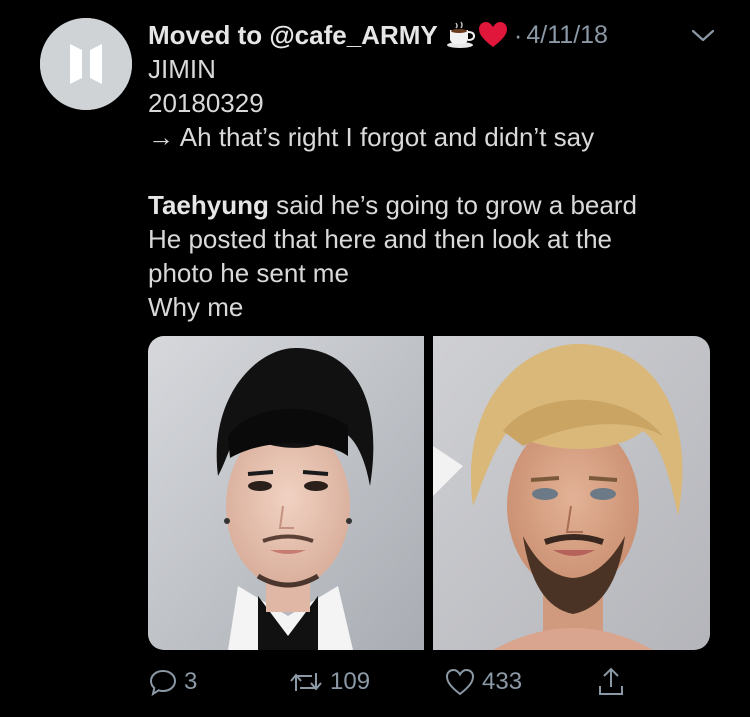 This screenshot has height=717, width=750. I want to click on hot-beverage-emoji, so click(461, 35).